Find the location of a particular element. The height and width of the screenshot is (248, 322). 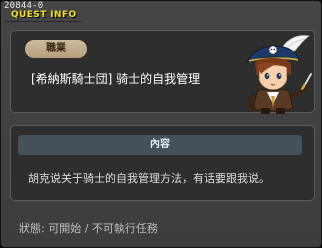

job-badge: 職業 is located at coordinates (56, 49).